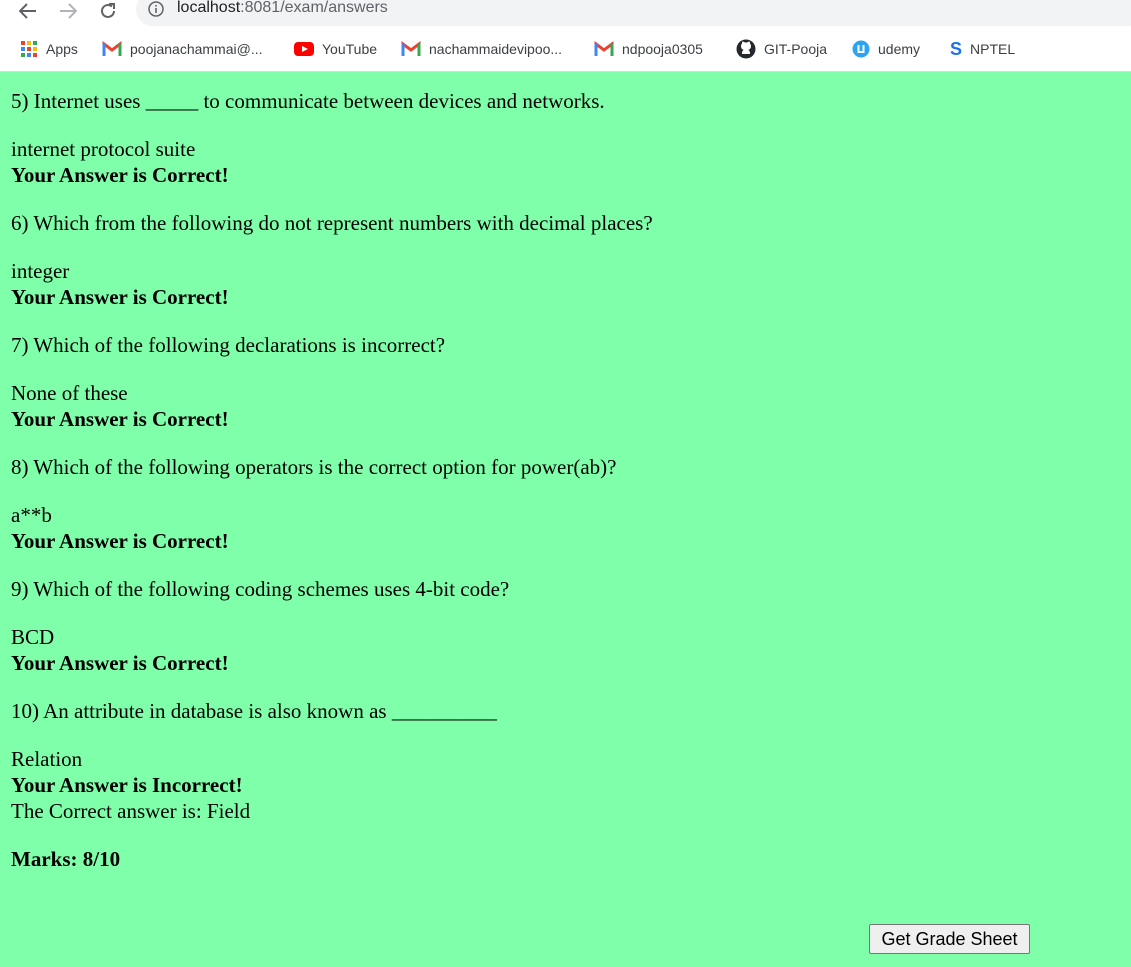  What do you see at coordinates (796, 49) in the screenshot?
I see `bookmark-label: GIT-Pooja` at bounding box center [796, 49].